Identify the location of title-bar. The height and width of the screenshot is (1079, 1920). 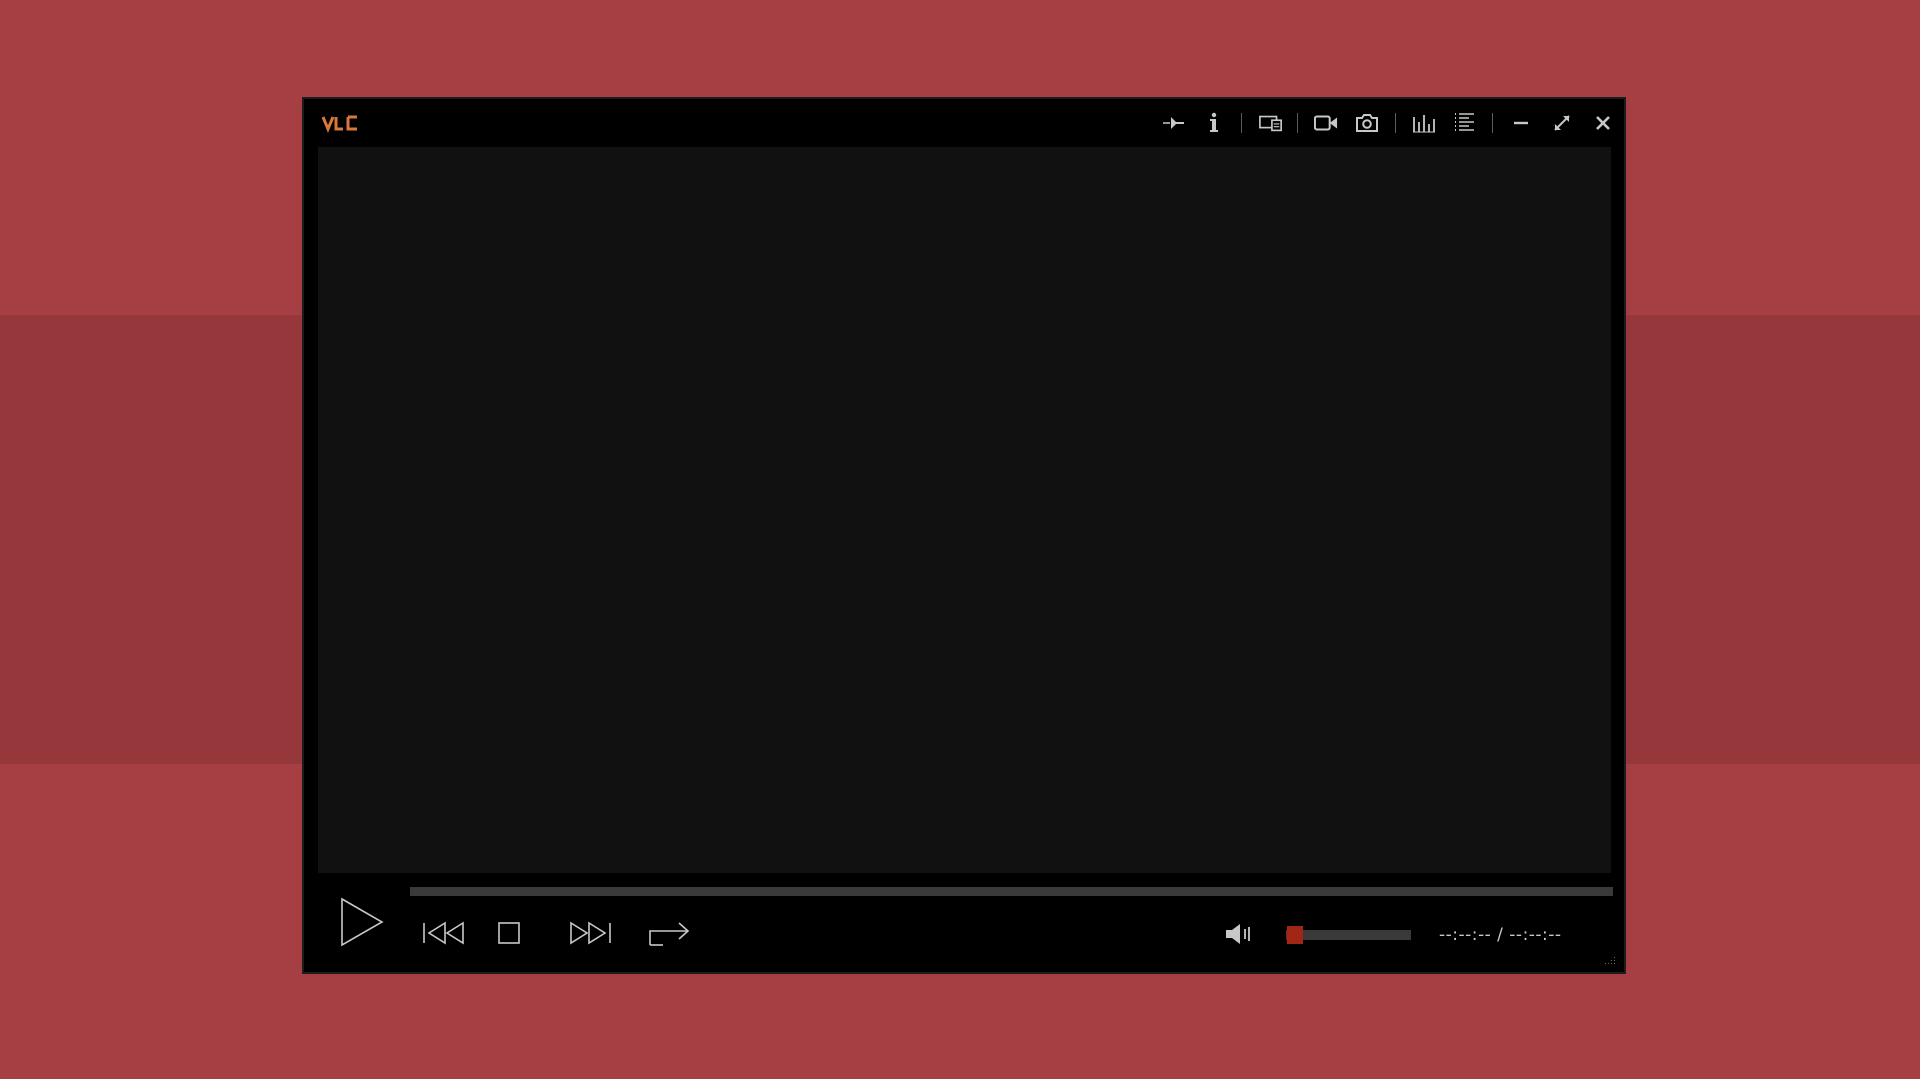
(964, 123).